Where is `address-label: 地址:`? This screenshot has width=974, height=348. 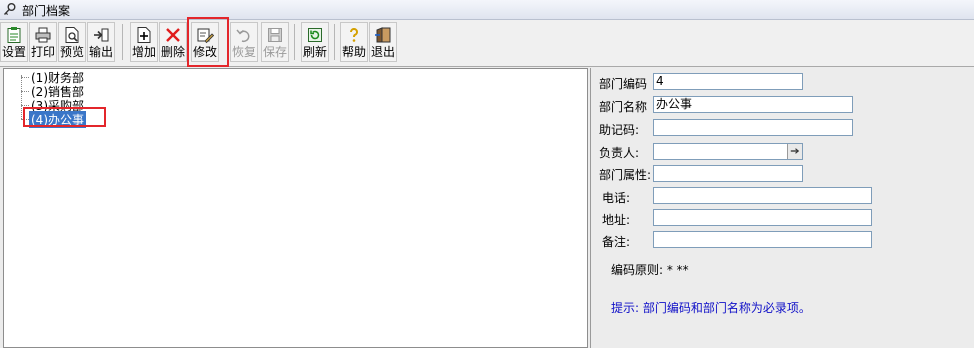
address-label: 地址: is located at coordinates (616, 220).